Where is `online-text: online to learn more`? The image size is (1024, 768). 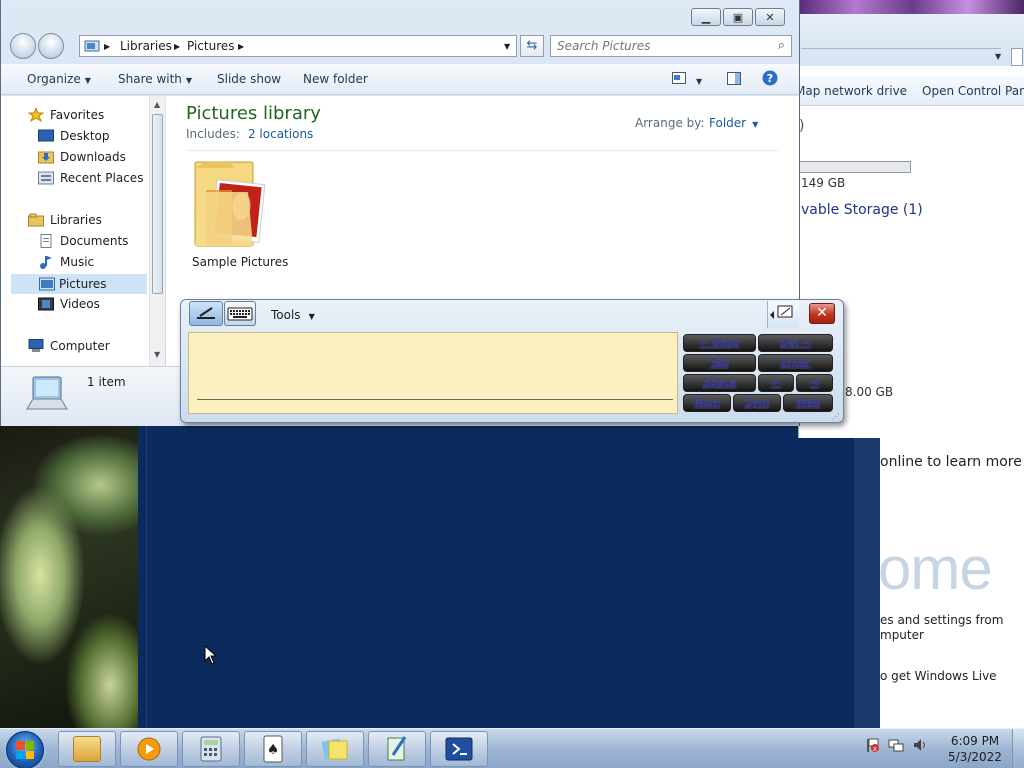 online-text: online to learn more is located at coordinates (951, 462).